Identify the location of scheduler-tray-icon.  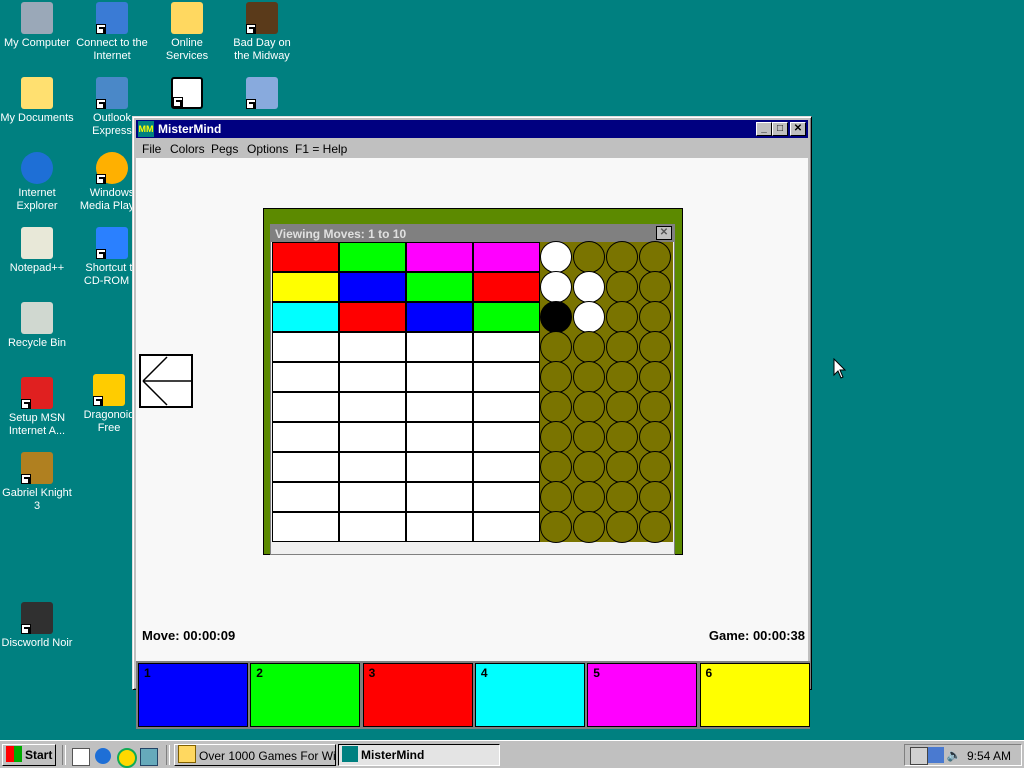
(919, 756).